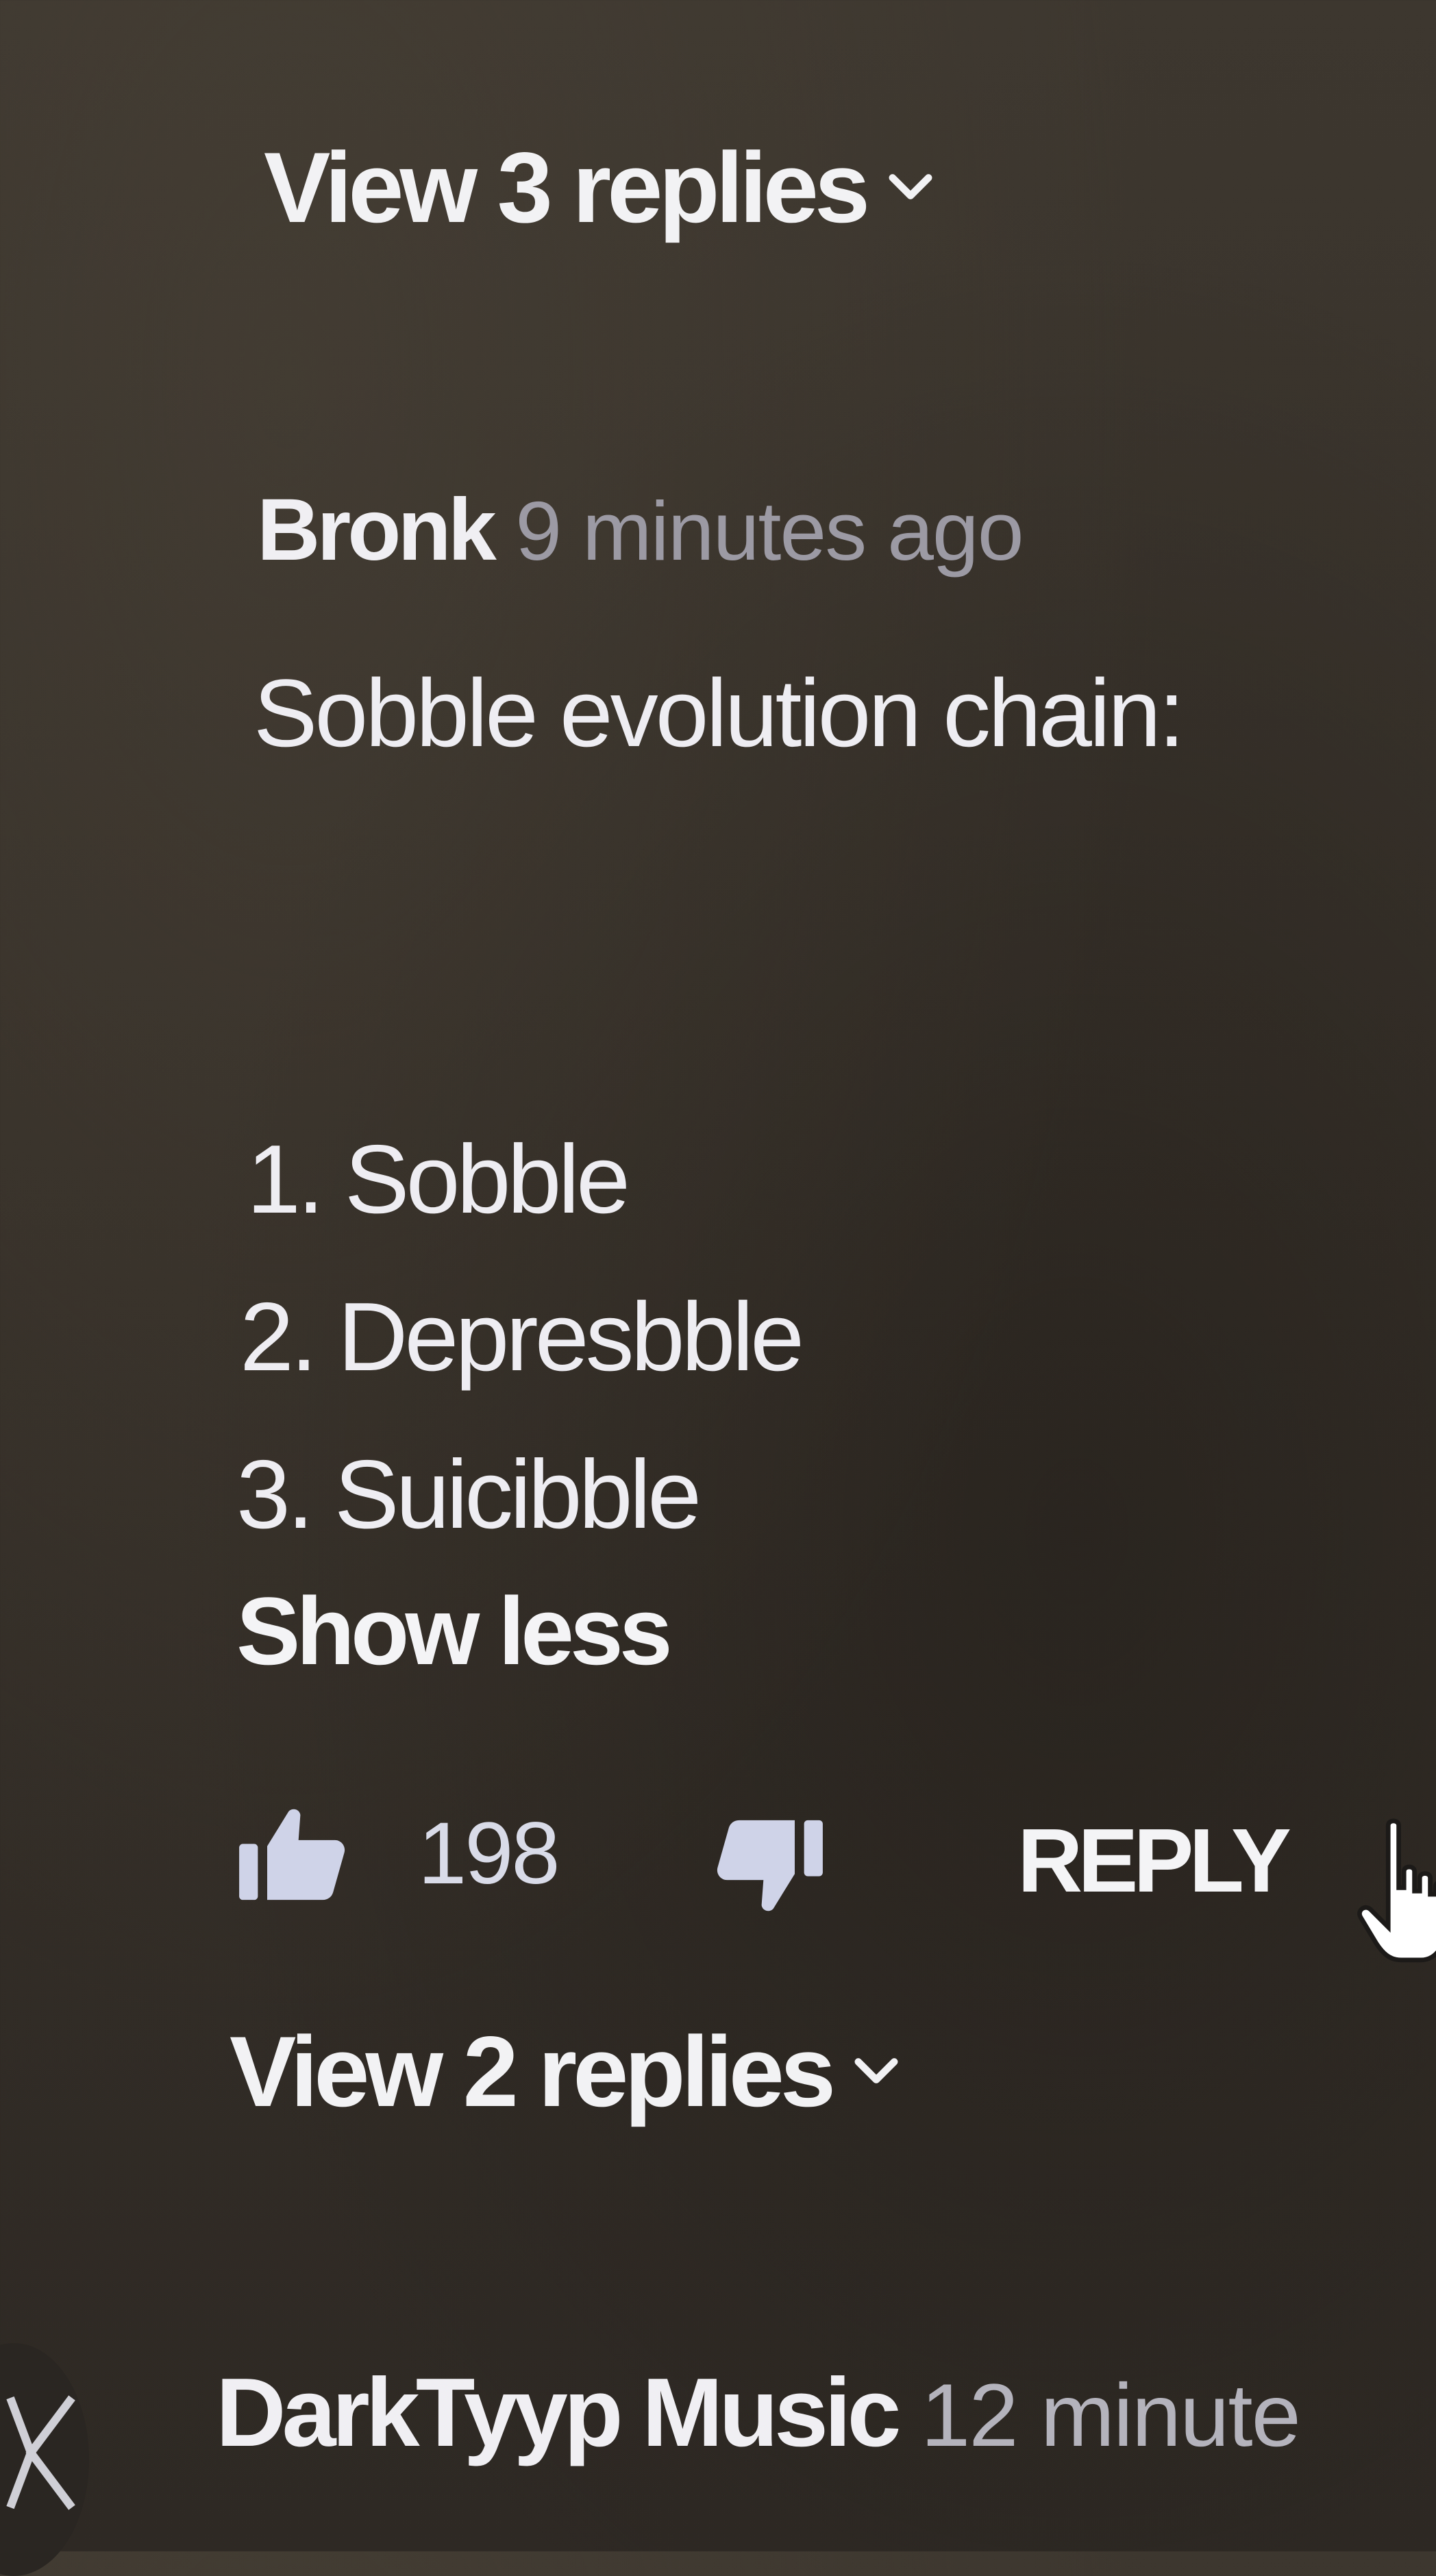 The width and height of the screenshot is (1436, 2576). I want to click on comment-header: Bronk 9 minutes ago, so click(640, 530).